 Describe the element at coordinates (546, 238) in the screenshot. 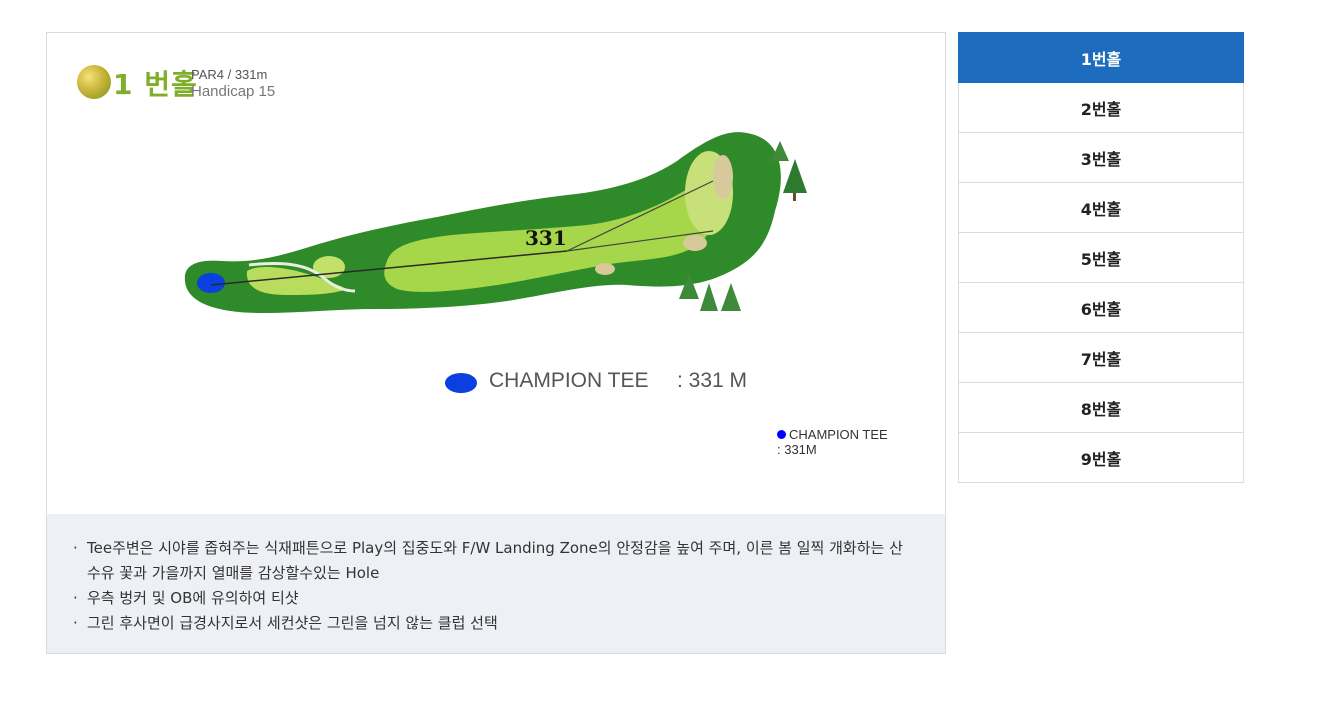

I see `distance-label: 331` at that location.